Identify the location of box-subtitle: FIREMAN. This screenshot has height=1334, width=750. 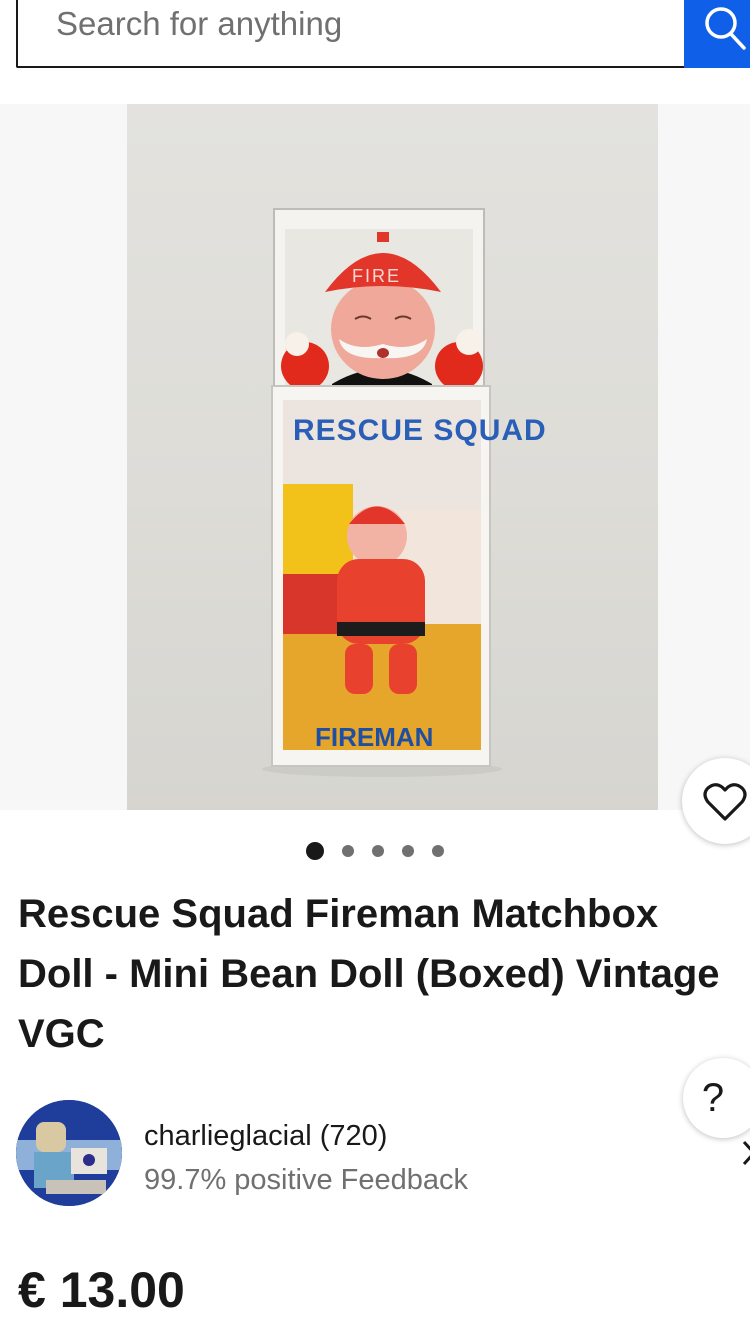
(374, 737).